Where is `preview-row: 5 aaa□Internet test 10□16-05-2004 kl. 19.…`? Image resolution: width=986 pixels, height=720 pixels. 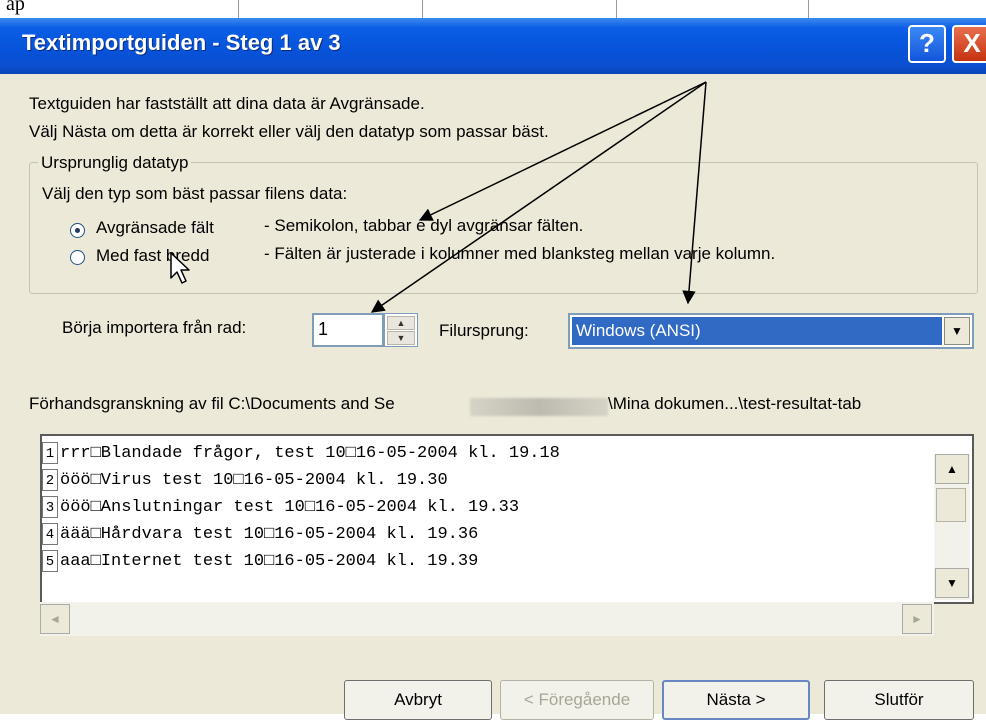 preview-row: 5 aaa□Internet test 10□16-05-2004 kl. 19.… is located at coordinates (301, 561).